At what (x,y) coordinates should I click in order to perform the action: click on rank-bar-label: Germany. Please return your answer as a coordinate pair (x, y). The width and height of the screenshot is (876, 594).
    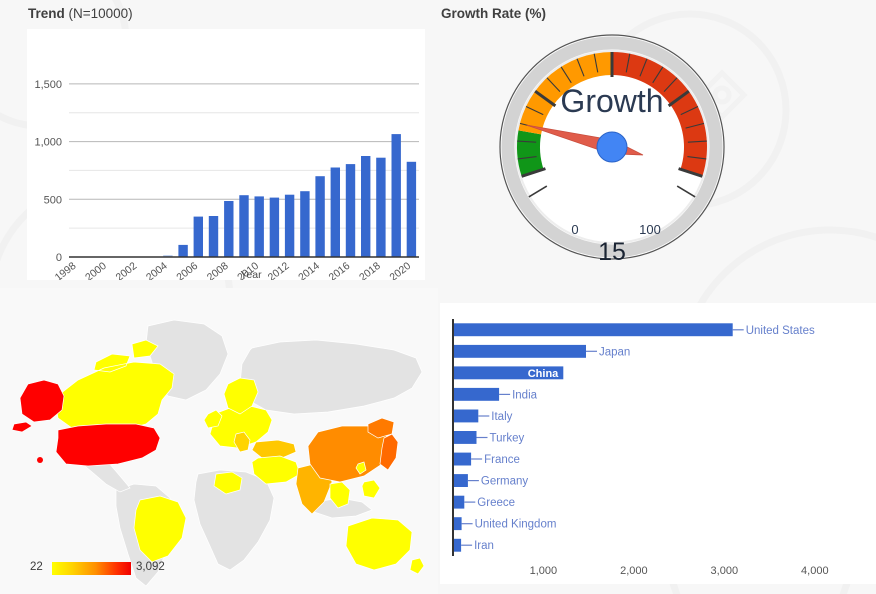
    Looking at the image, I should click on (505, 482).